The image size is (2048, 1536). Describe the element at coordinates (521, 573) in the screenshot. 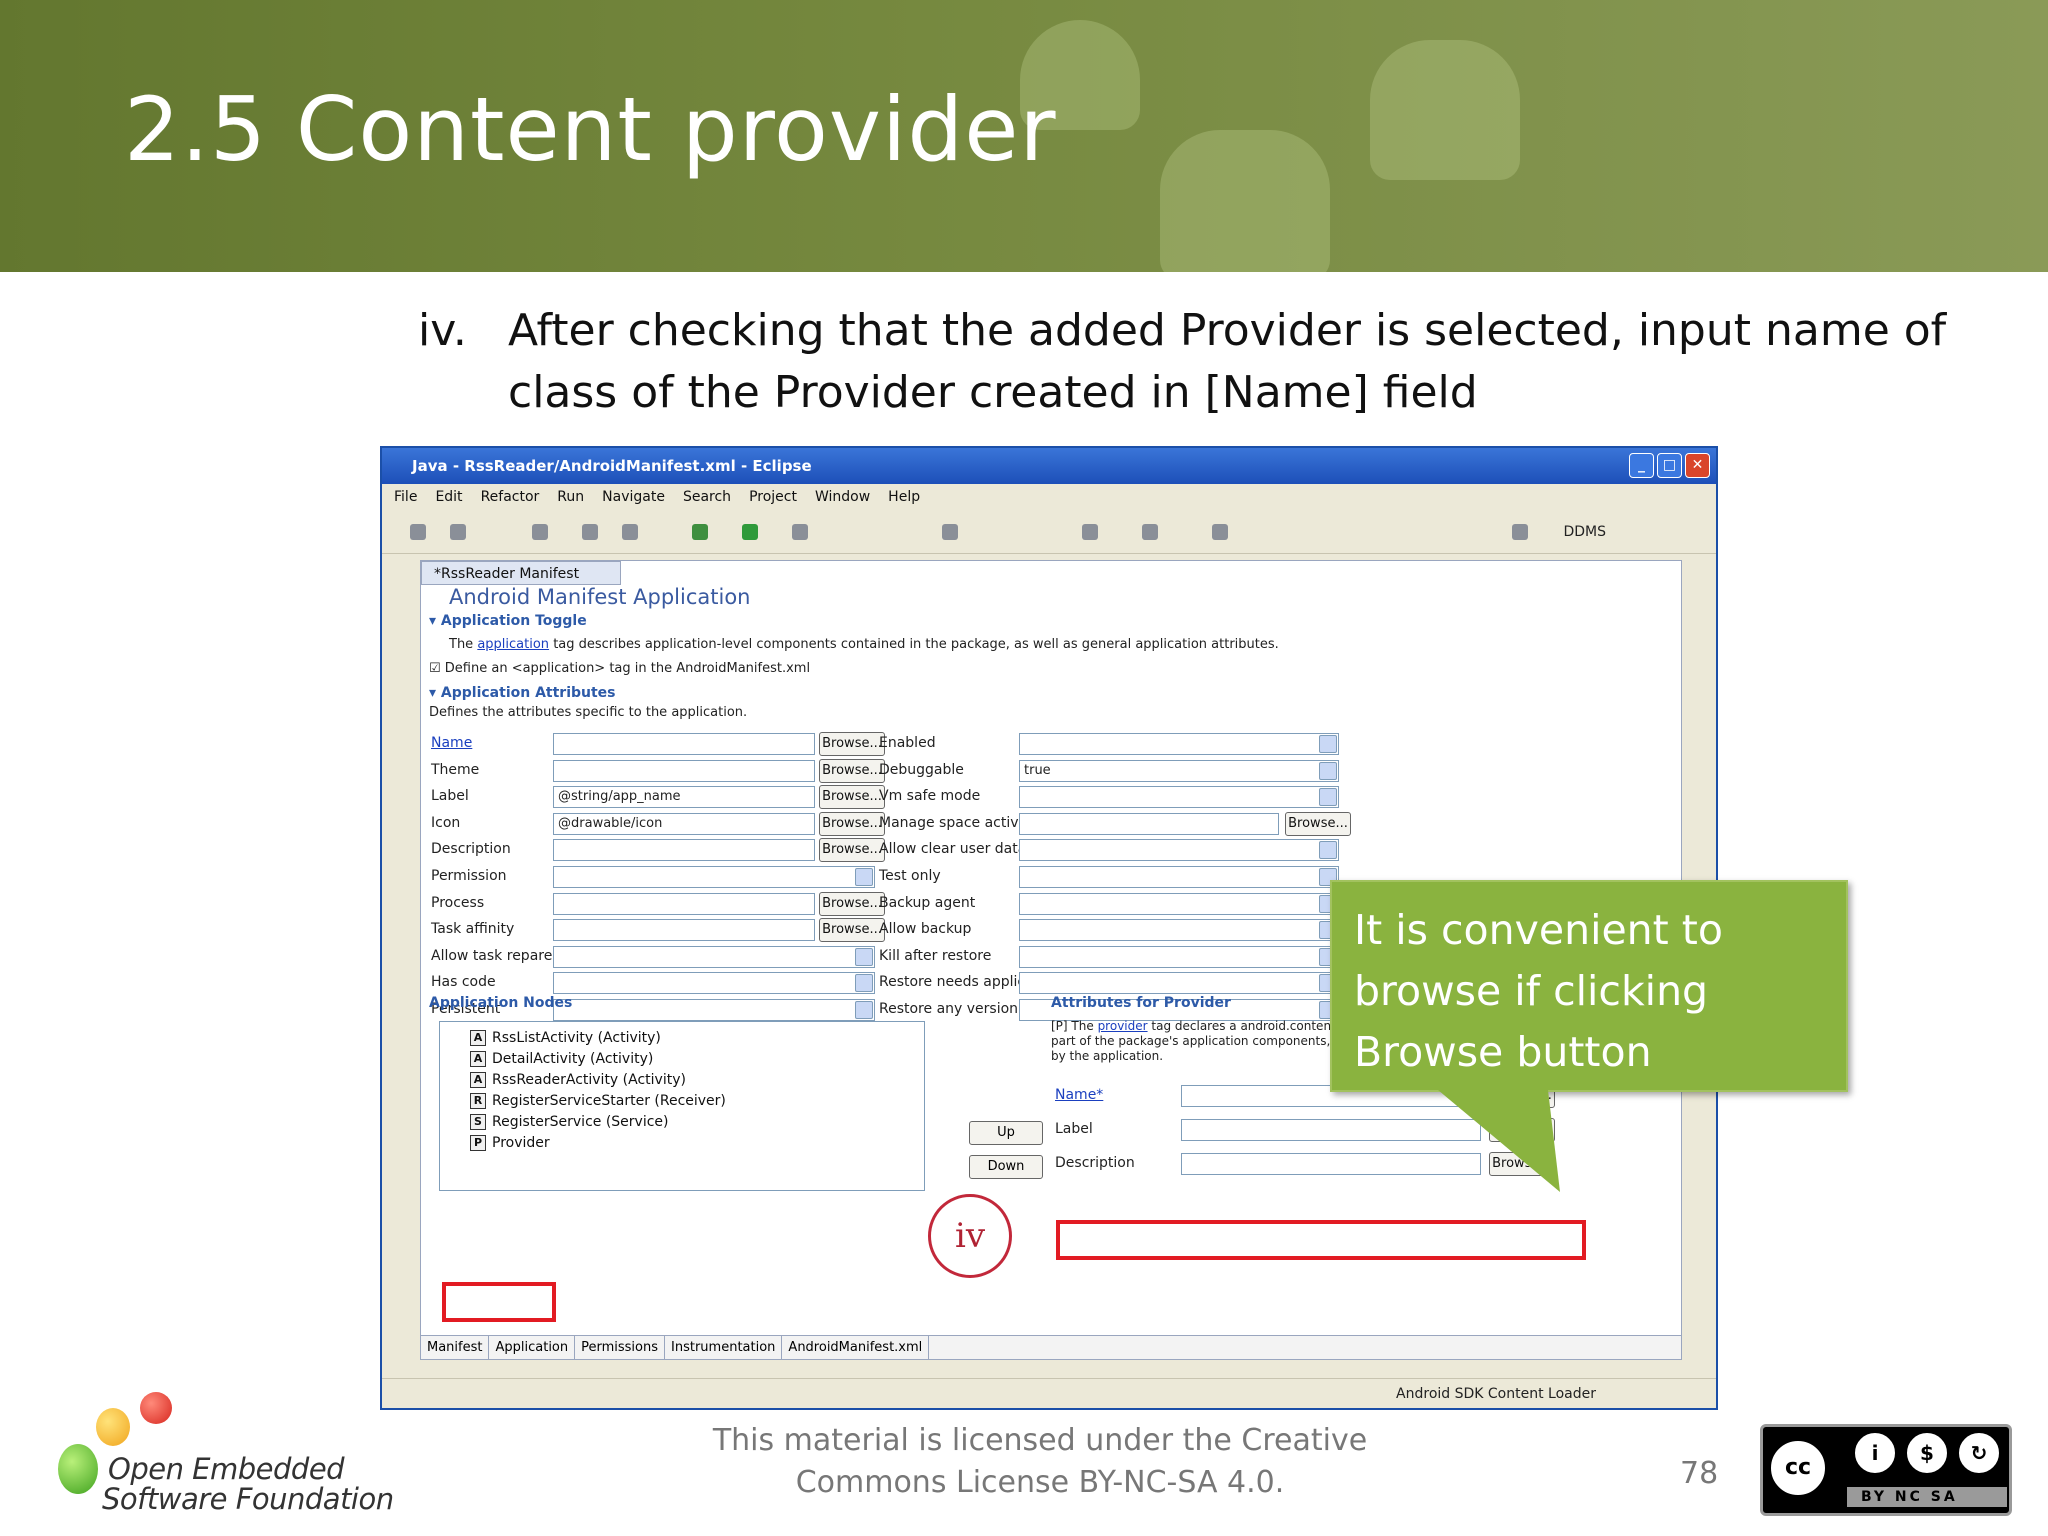

I see `editor-tab: *RssReader Manifest` at that location.